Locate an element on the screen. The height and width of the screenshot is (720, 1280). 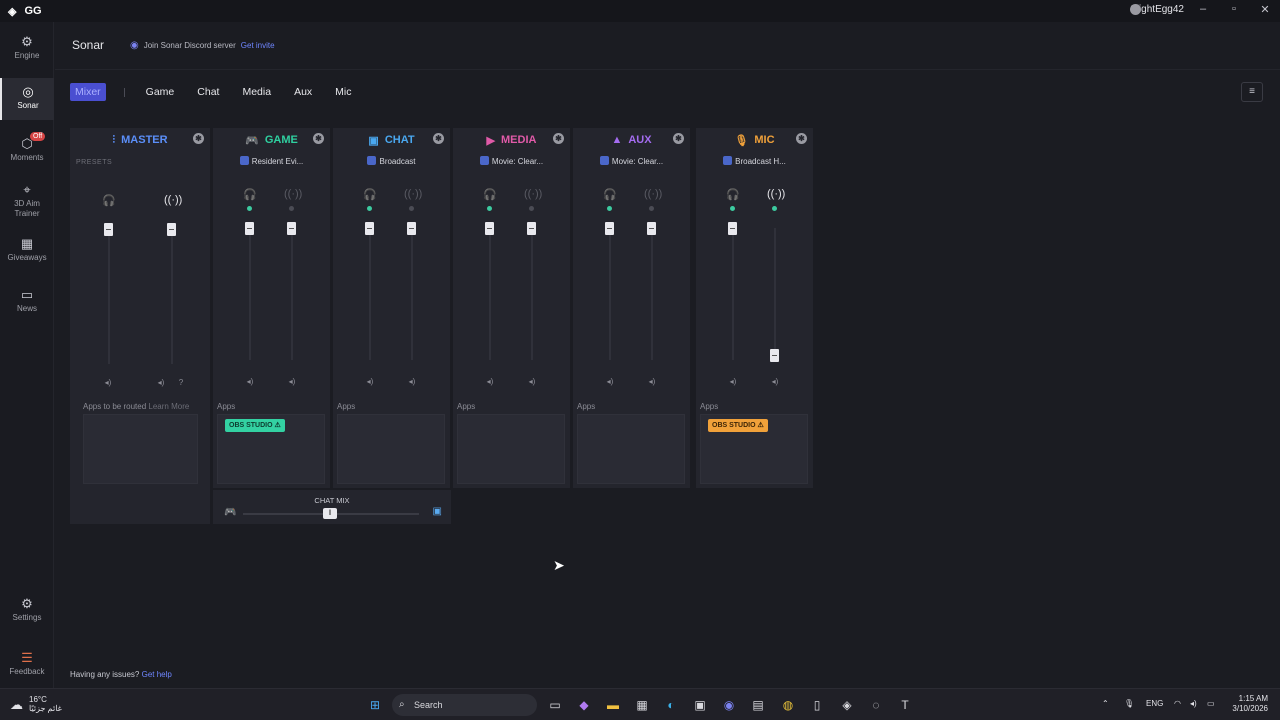
media-stream-slider-knob is located at coordinates (531, 228).